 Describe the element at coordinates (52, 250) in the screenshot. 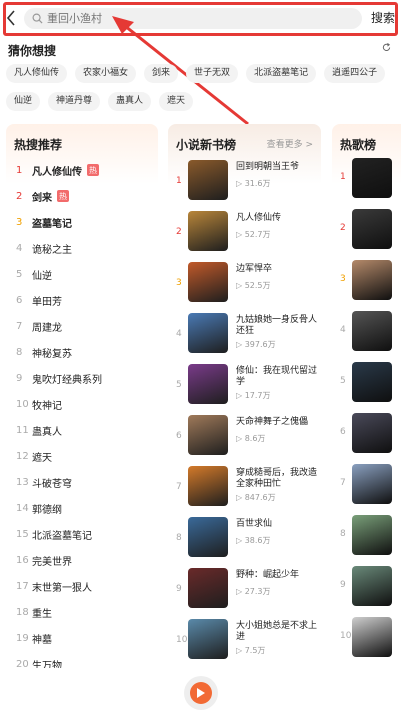

I see `item-name: 诡秘之主` at that location.